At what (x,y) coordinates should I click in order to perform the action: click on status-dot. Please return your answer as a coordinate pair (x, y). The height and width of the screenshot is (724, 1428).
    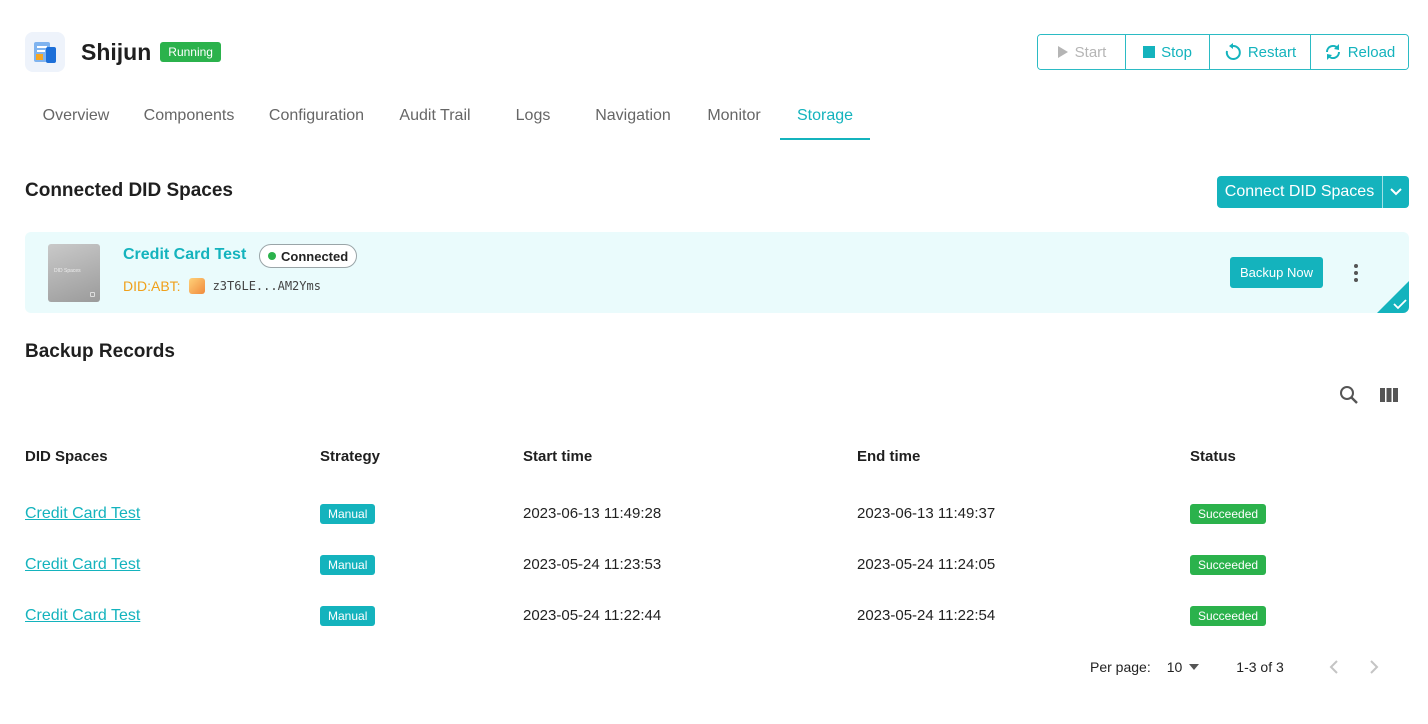
    Looking at the image, I should click on (272, 256).